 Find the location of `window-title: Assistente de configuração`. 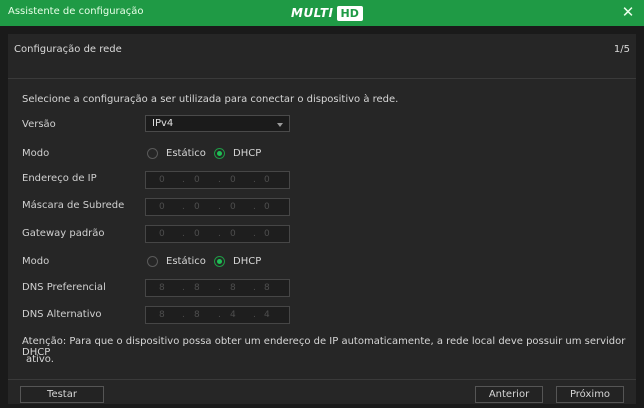

window-title: Assistente de configuração is located at coordinates (76, 11).